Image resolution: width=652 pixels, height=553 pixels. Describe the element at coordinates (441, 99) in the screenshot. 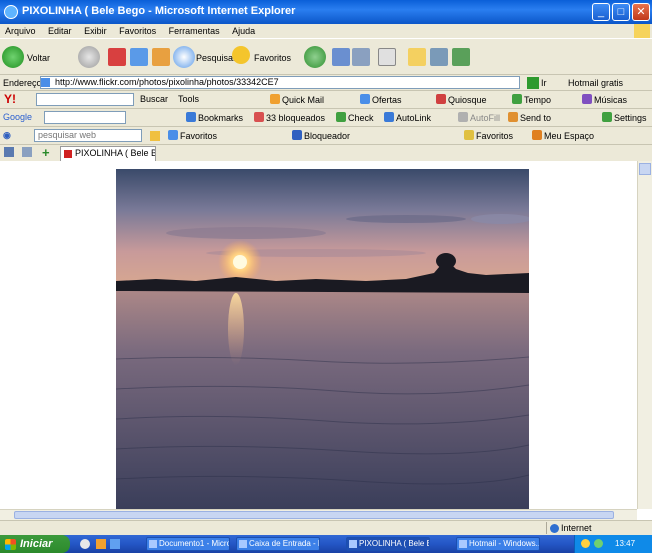

I see `kiosk-icon` at that location.